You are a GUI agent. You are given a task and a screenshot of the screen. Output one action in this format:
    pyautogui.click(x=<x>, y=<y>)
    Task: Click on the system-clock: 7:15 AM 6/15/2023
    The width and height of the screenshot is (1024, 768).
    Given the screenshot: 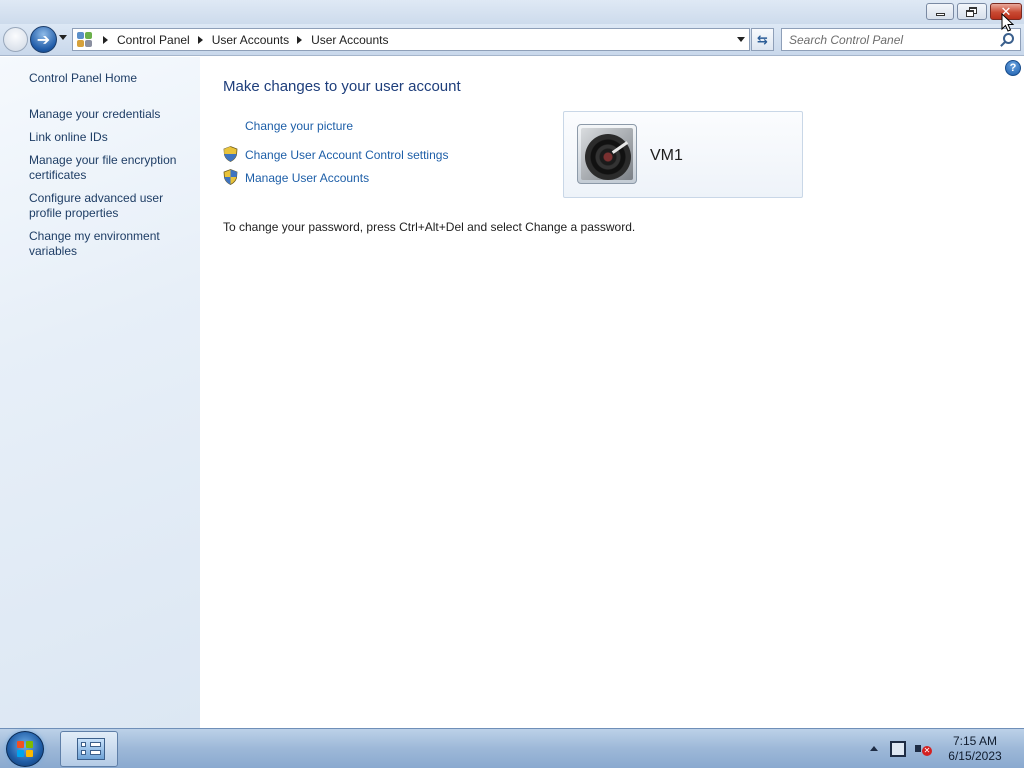 What is the action you would take?
    pyautogui.click(x=975, y=749)
    